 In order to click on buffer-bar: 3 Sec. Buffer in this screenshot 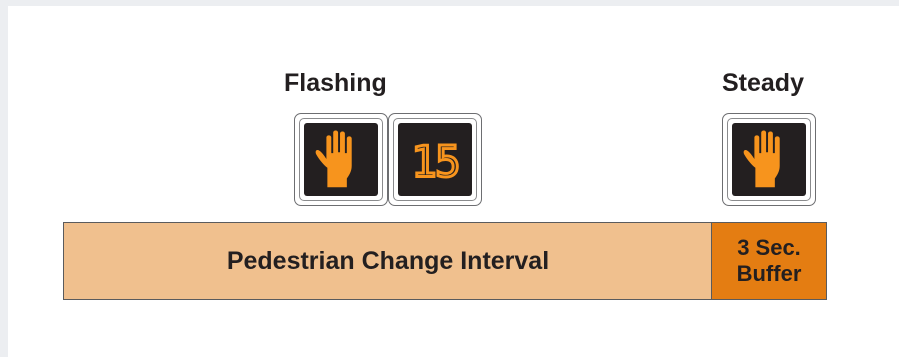, I will do `click(769, 261)`.